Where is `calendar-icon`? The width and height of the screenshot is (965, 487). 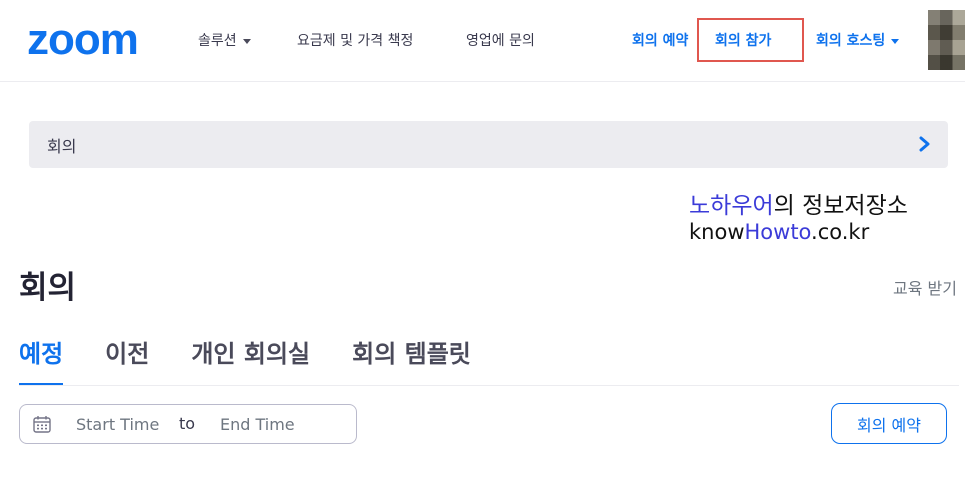 calendar-icon is located at coordinates (42, 424).